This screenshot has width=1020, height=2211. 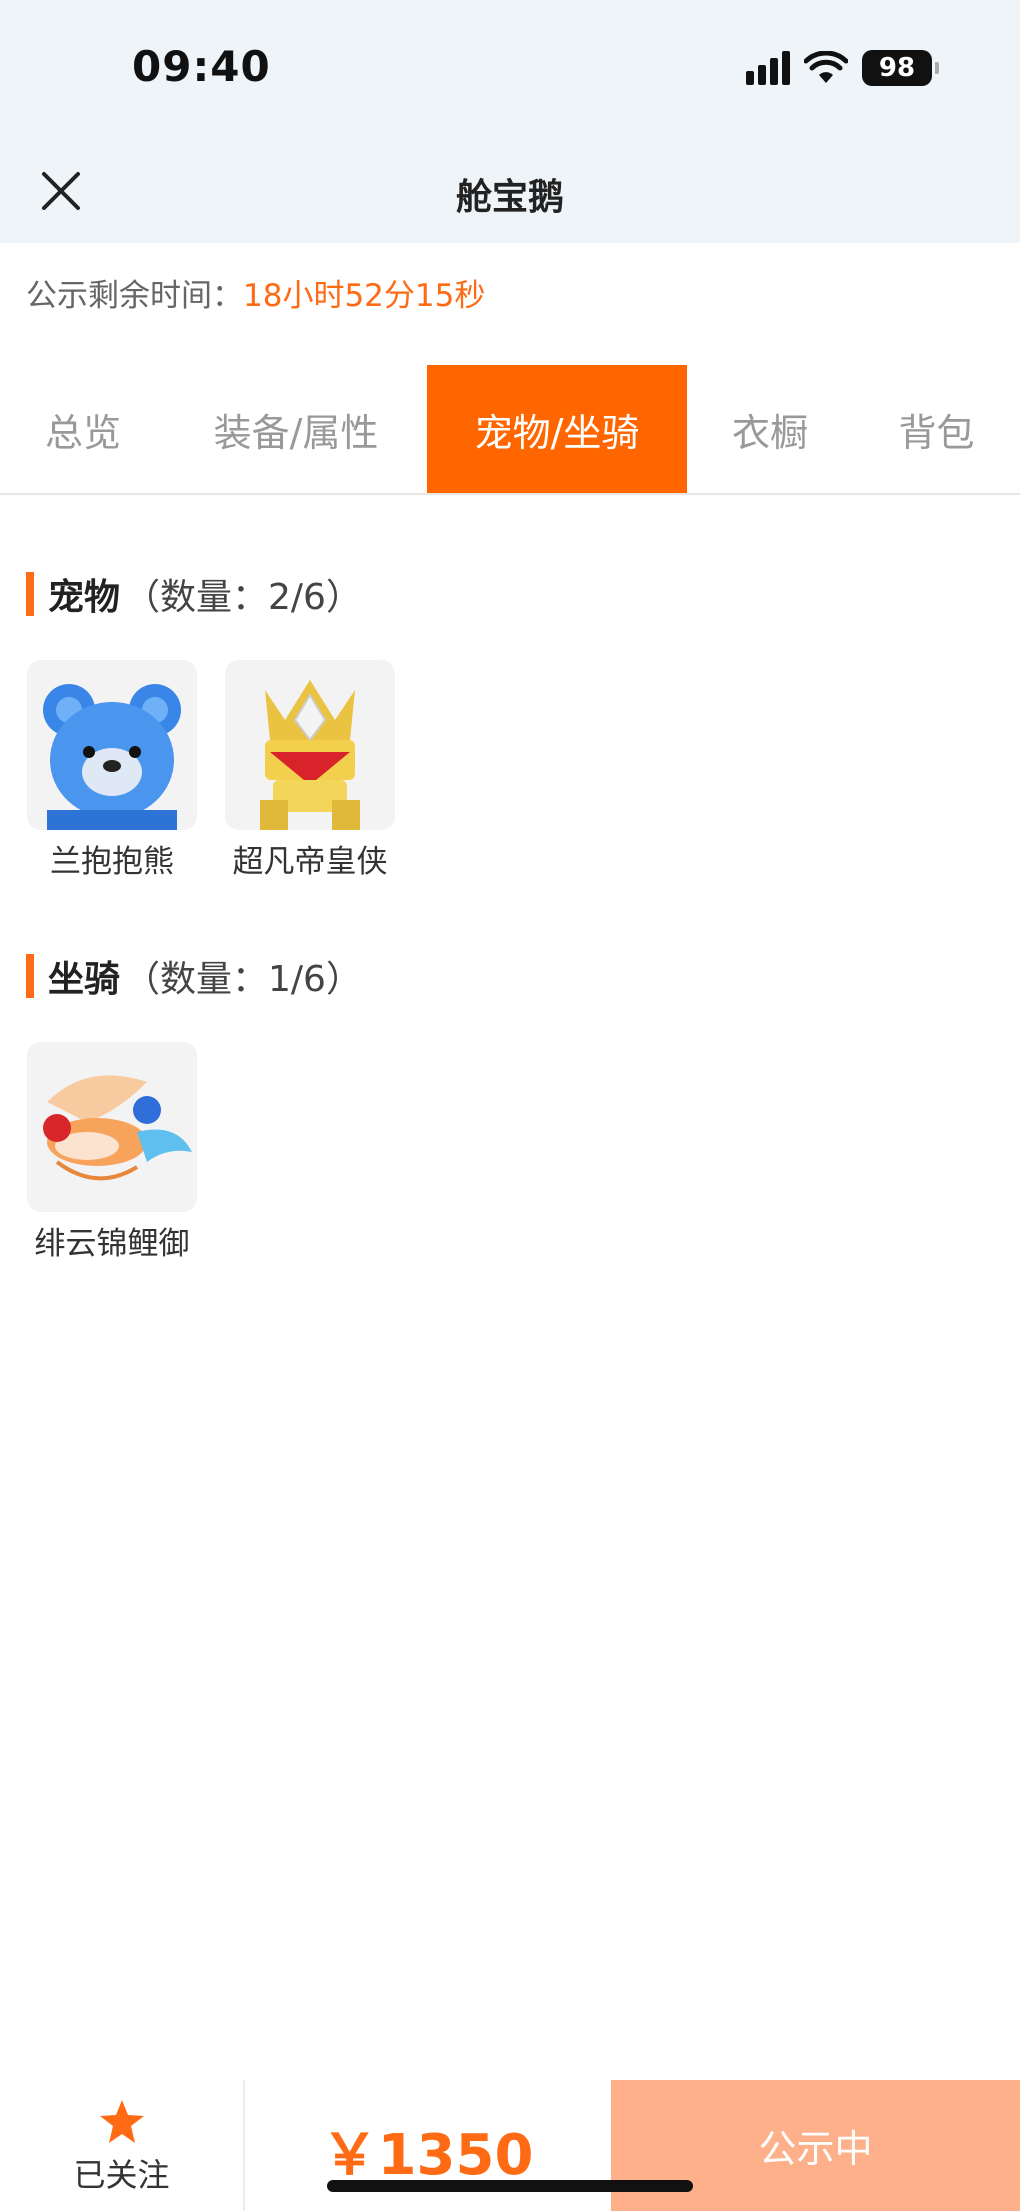 I want to click on mount-item: 绯云锦鲤御, so click(x=112, y=1152).